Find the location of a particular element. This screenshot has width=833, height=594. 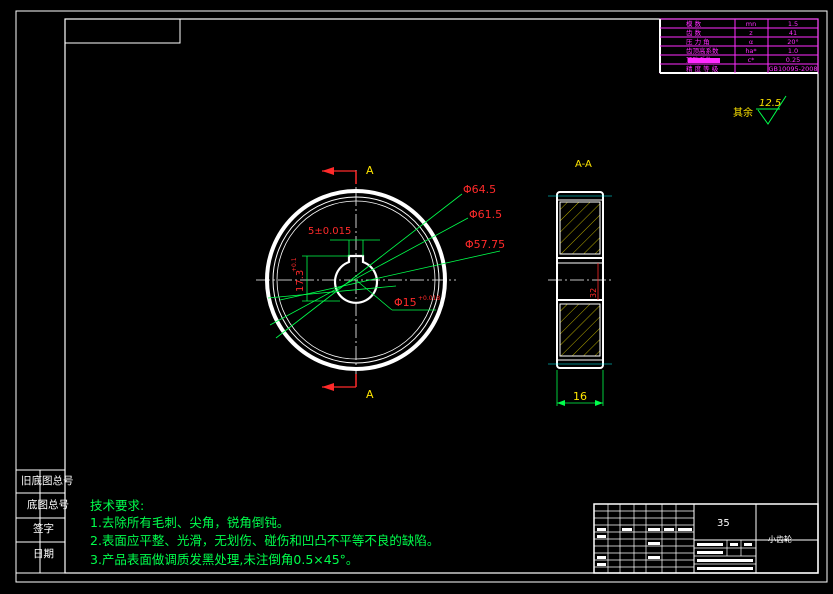

drawing-number-box is located at coordinates (122, 31).